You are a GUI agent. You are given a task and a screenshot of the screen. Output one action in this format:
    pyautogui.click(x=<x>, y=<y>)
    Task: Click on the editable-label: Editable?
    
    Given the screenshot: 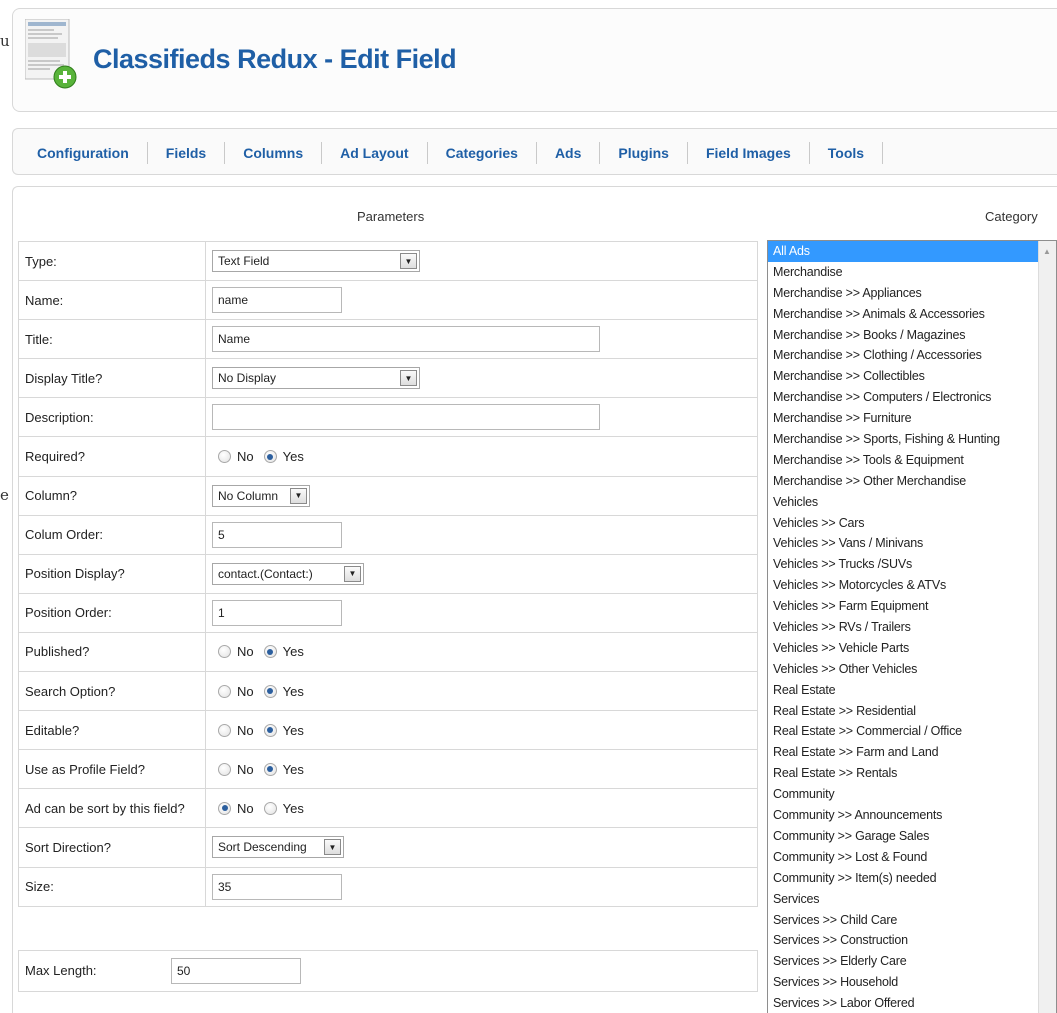 What is the action you would take?
    pyautogui.click(x=112, y=730)
    